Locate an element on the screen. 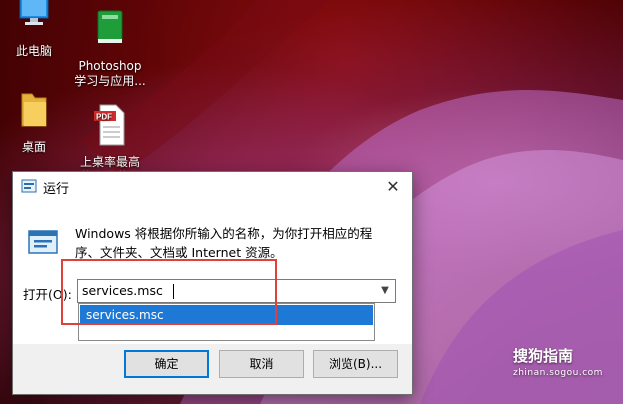 This screenshot has width=623, height=404. run-dialog-titlebar: 运行 ✕ is located at coordinates (212, 187).